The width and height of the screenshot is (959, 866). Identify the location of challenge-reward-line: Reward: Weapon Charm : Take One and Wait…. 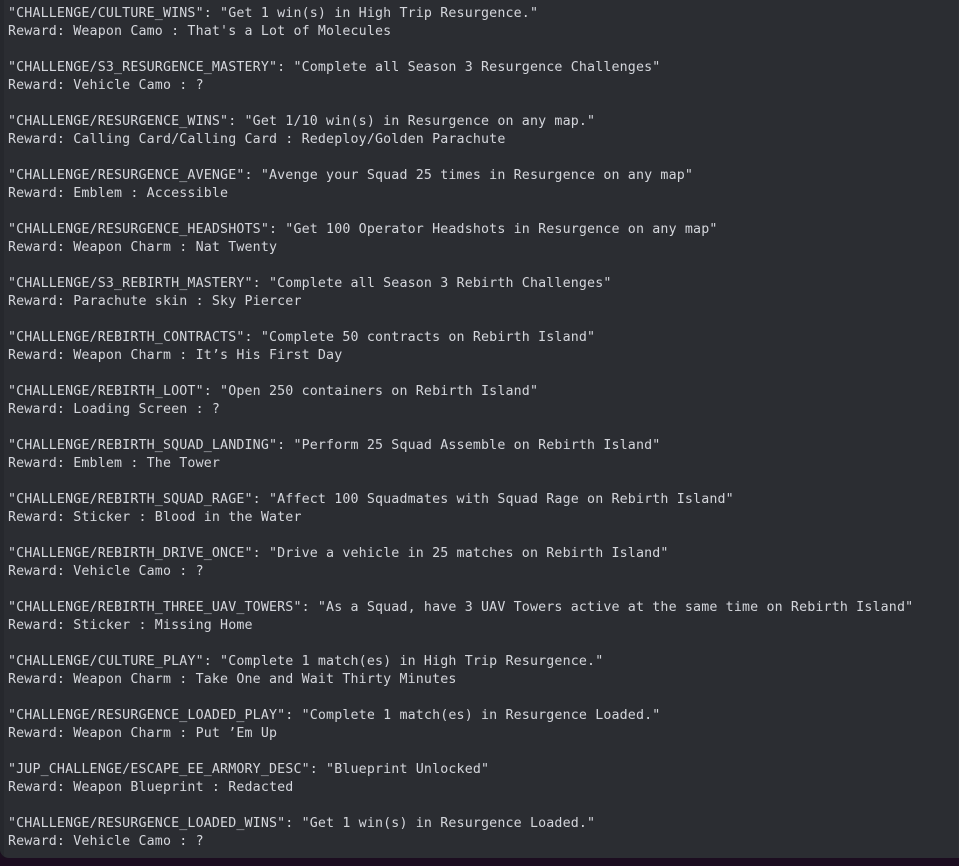
(232, 679).